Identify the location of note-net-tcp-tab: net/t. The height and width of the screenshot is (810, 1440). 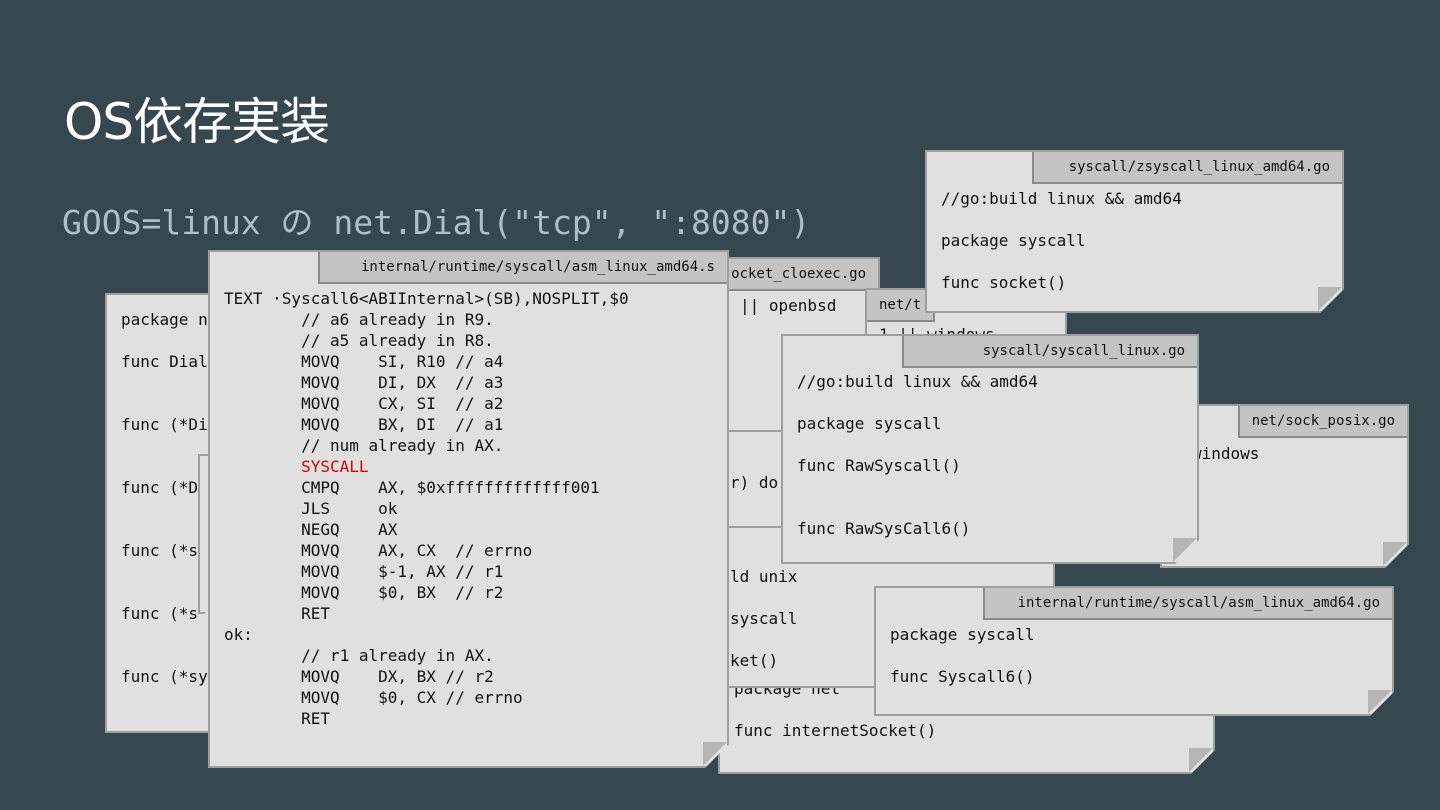
(900, 305).